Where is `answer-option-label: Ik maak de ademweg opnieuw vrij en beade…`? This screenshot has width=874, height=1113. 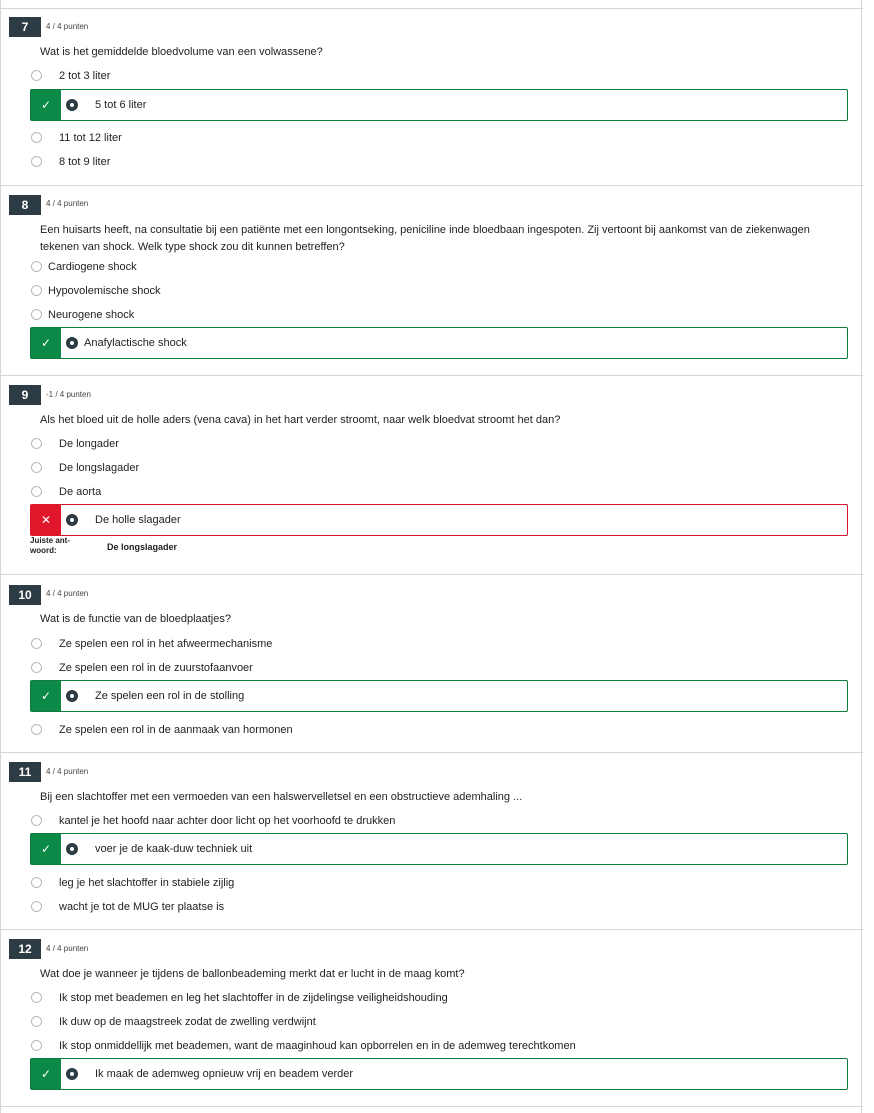
answer-option-label: Ik maak de ademweg opnieuw vrij en beade… is located at coordinates (224, 1074).